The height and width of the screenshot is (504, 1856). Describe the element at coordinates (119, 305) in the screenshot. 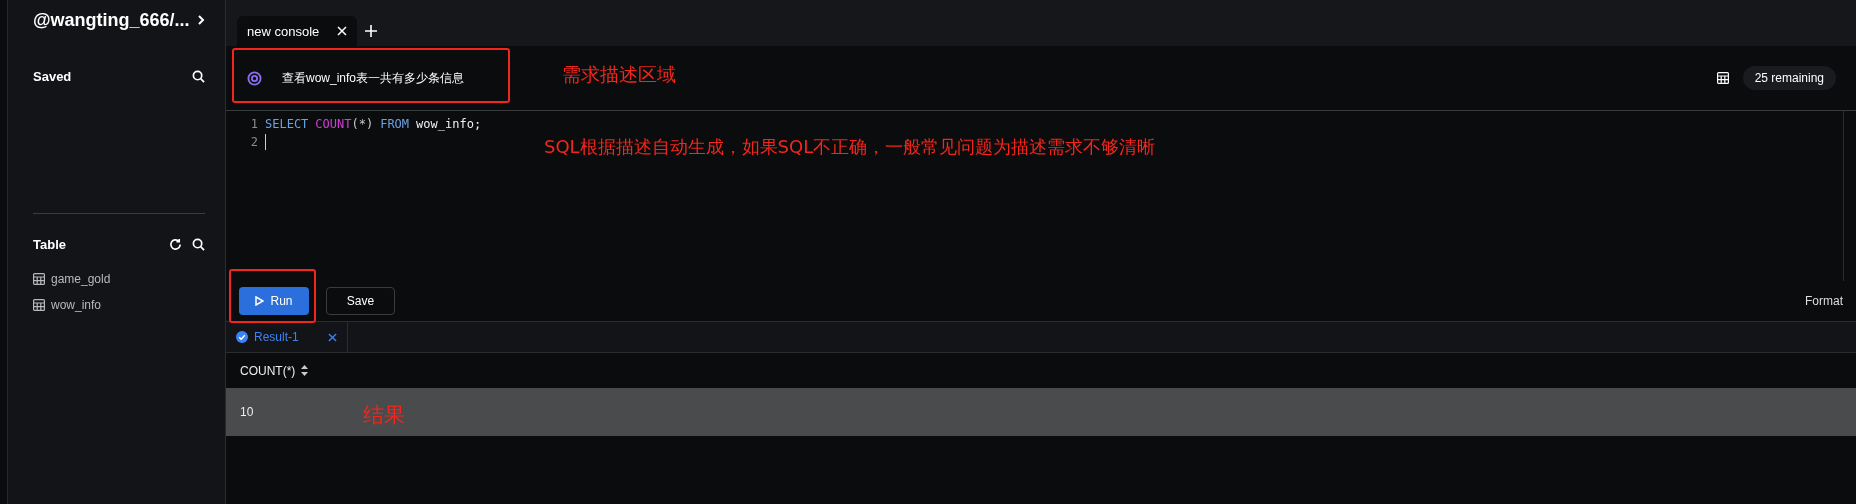

I see `table-list-item: wow_info` at that location.